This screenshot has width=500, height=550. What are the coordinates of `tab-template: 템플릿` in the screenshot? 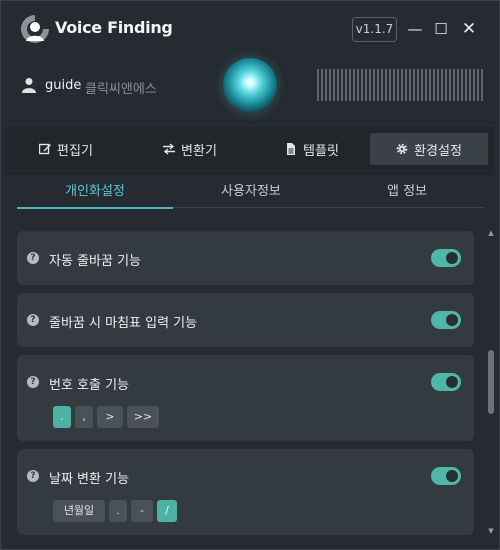 It's located at (312, 149).